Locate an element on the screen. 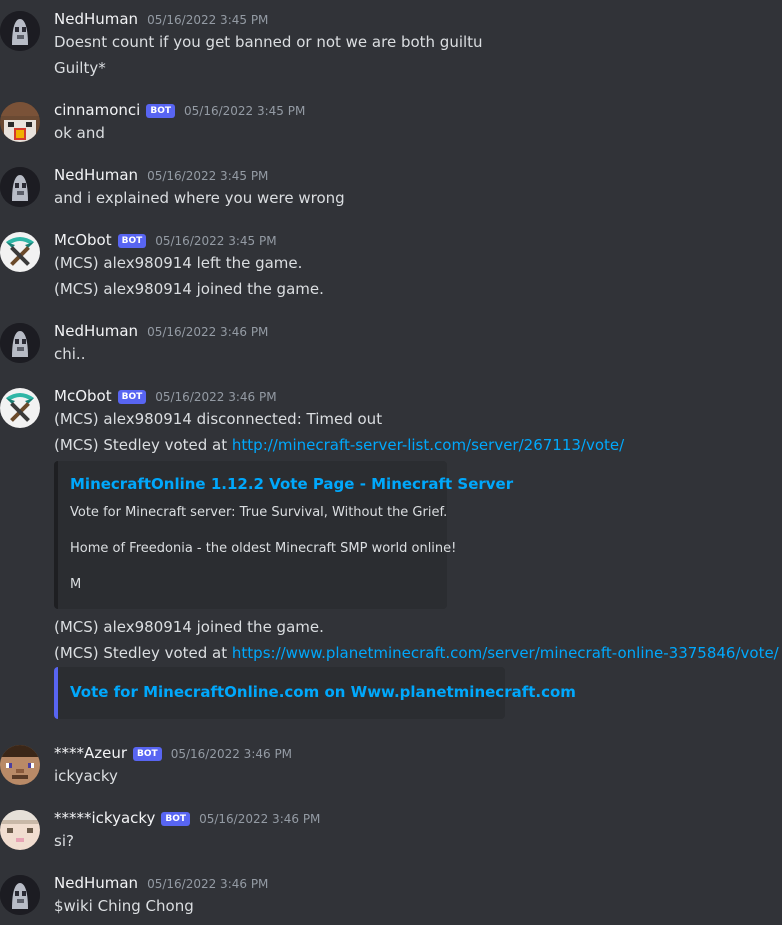 The image size is (782, 925). steve-face-icon is located at coordinates (20, 765).